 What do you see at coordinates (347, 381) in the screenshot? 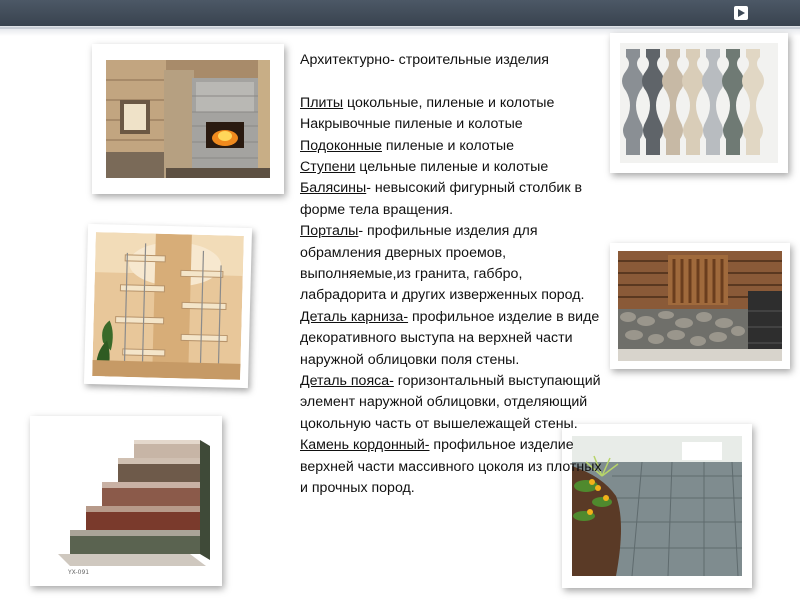
I see `item-term: Деталь пояса-` at bounding box center [347, 381].